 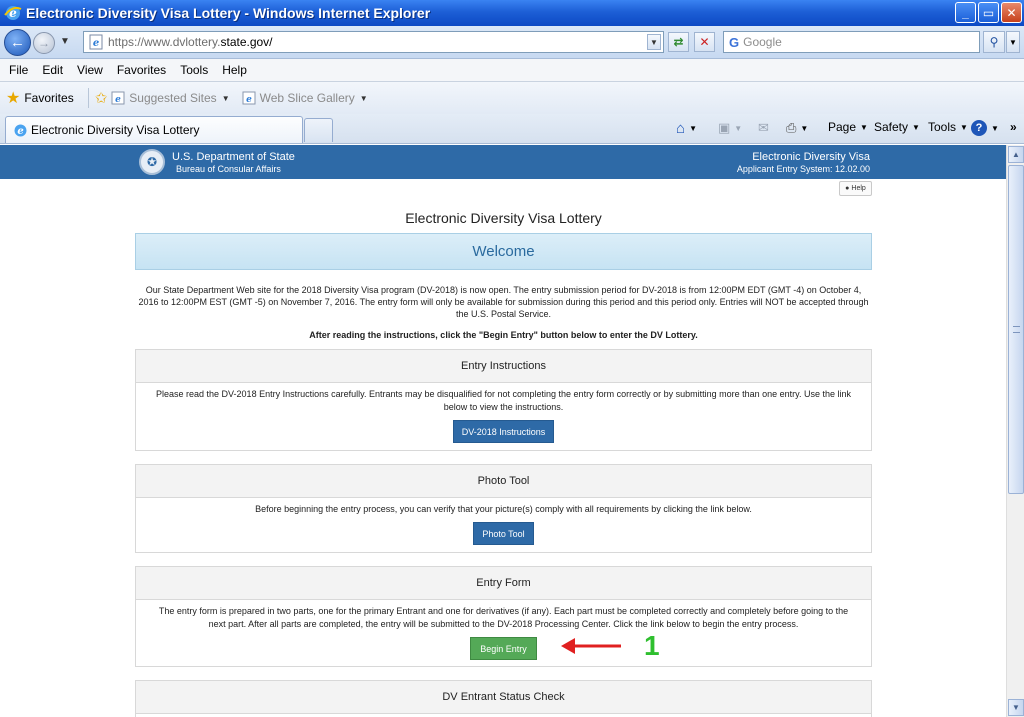 I want to click on stop-button: ✕, so click(x=704, y=42).